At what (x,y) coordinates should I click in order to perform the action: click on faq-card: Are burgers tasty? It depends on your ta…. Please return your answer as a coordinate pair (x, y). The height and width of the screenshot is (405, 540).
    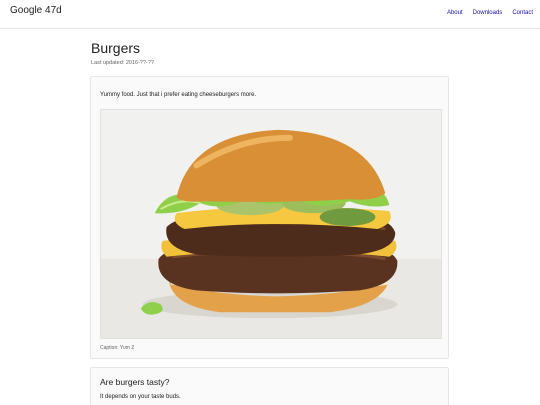
    Looking at the image, I should click on (269, 386).